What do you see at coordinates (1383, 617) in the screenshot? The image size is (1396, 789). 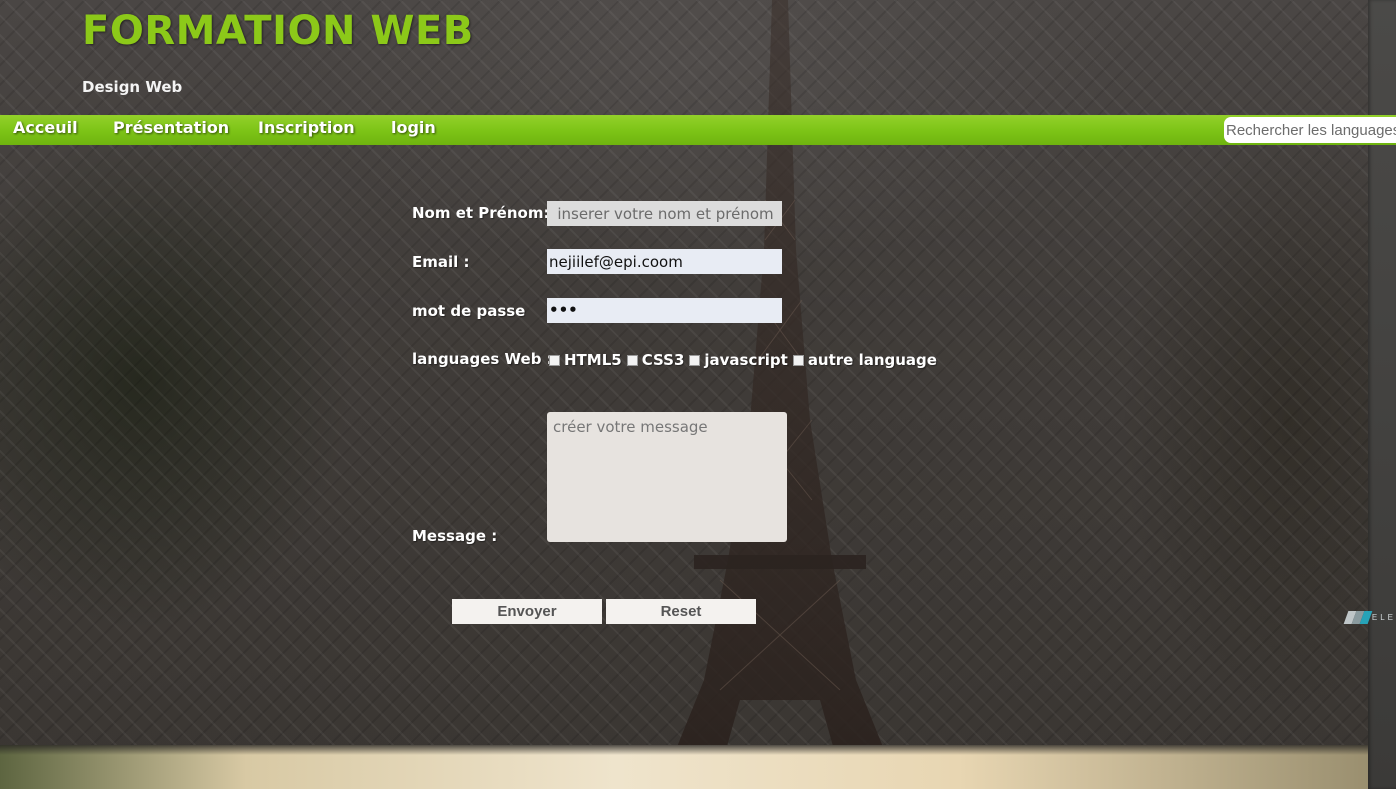 I see `badge-text: ELE` at bounding box center [1383, 617].